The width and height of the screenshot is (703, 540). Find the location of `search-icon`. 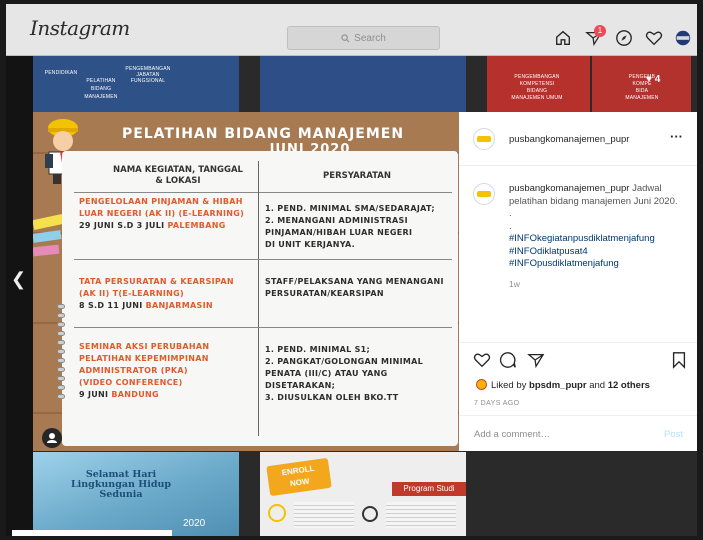

search-icon is located at coordinates (345, 37).